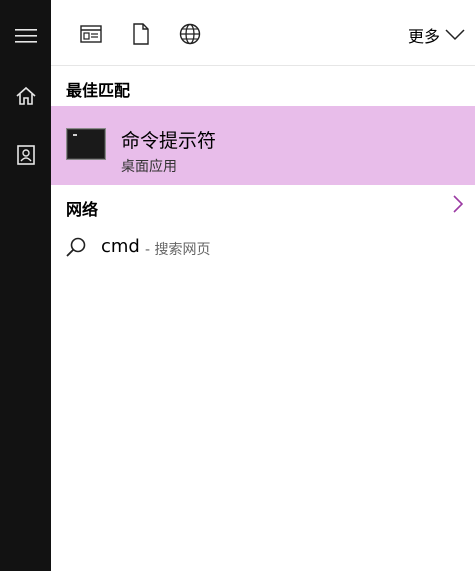 This screenshot has width=475, height=571. I want to click on web-search-suggestion: cmd - 搜索网页, so click(263, 248).